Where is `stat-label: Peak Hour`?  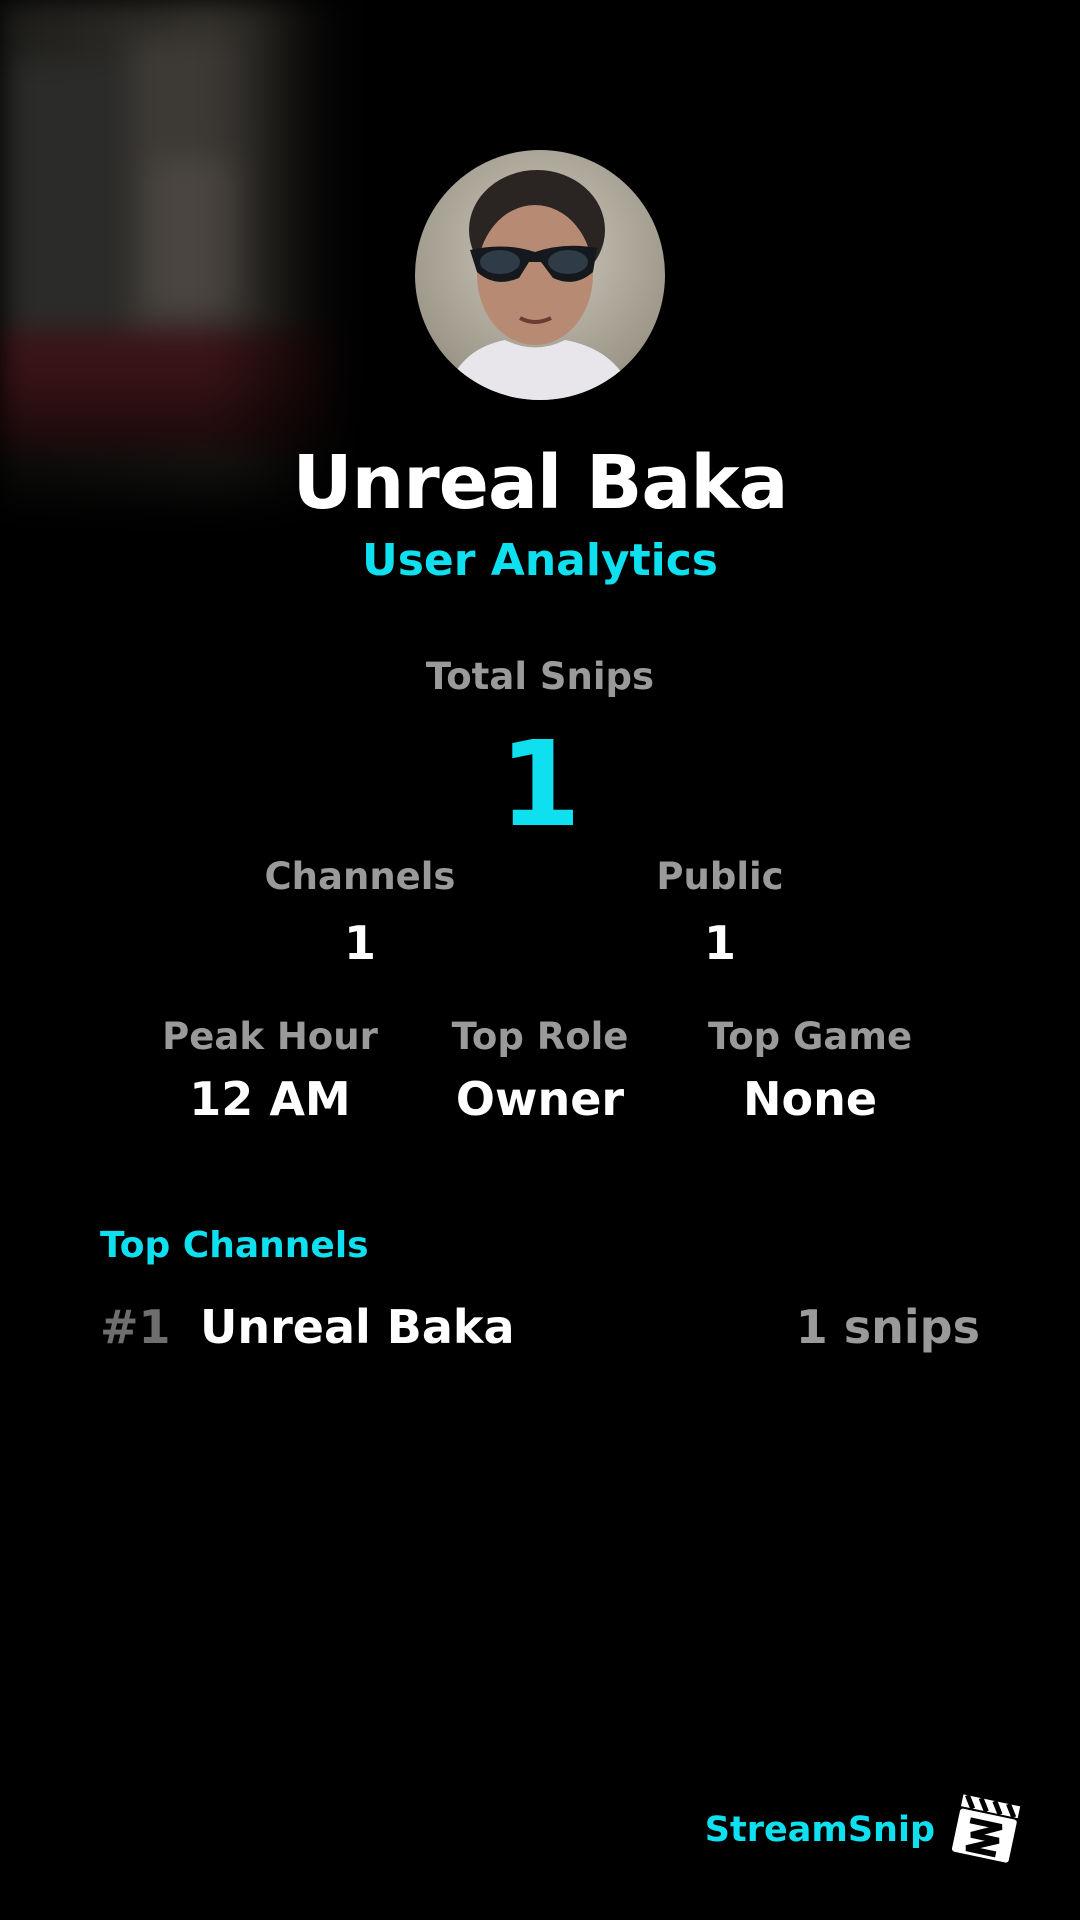
stat-label: Peak Hour is located at coordinates (270, 1036).